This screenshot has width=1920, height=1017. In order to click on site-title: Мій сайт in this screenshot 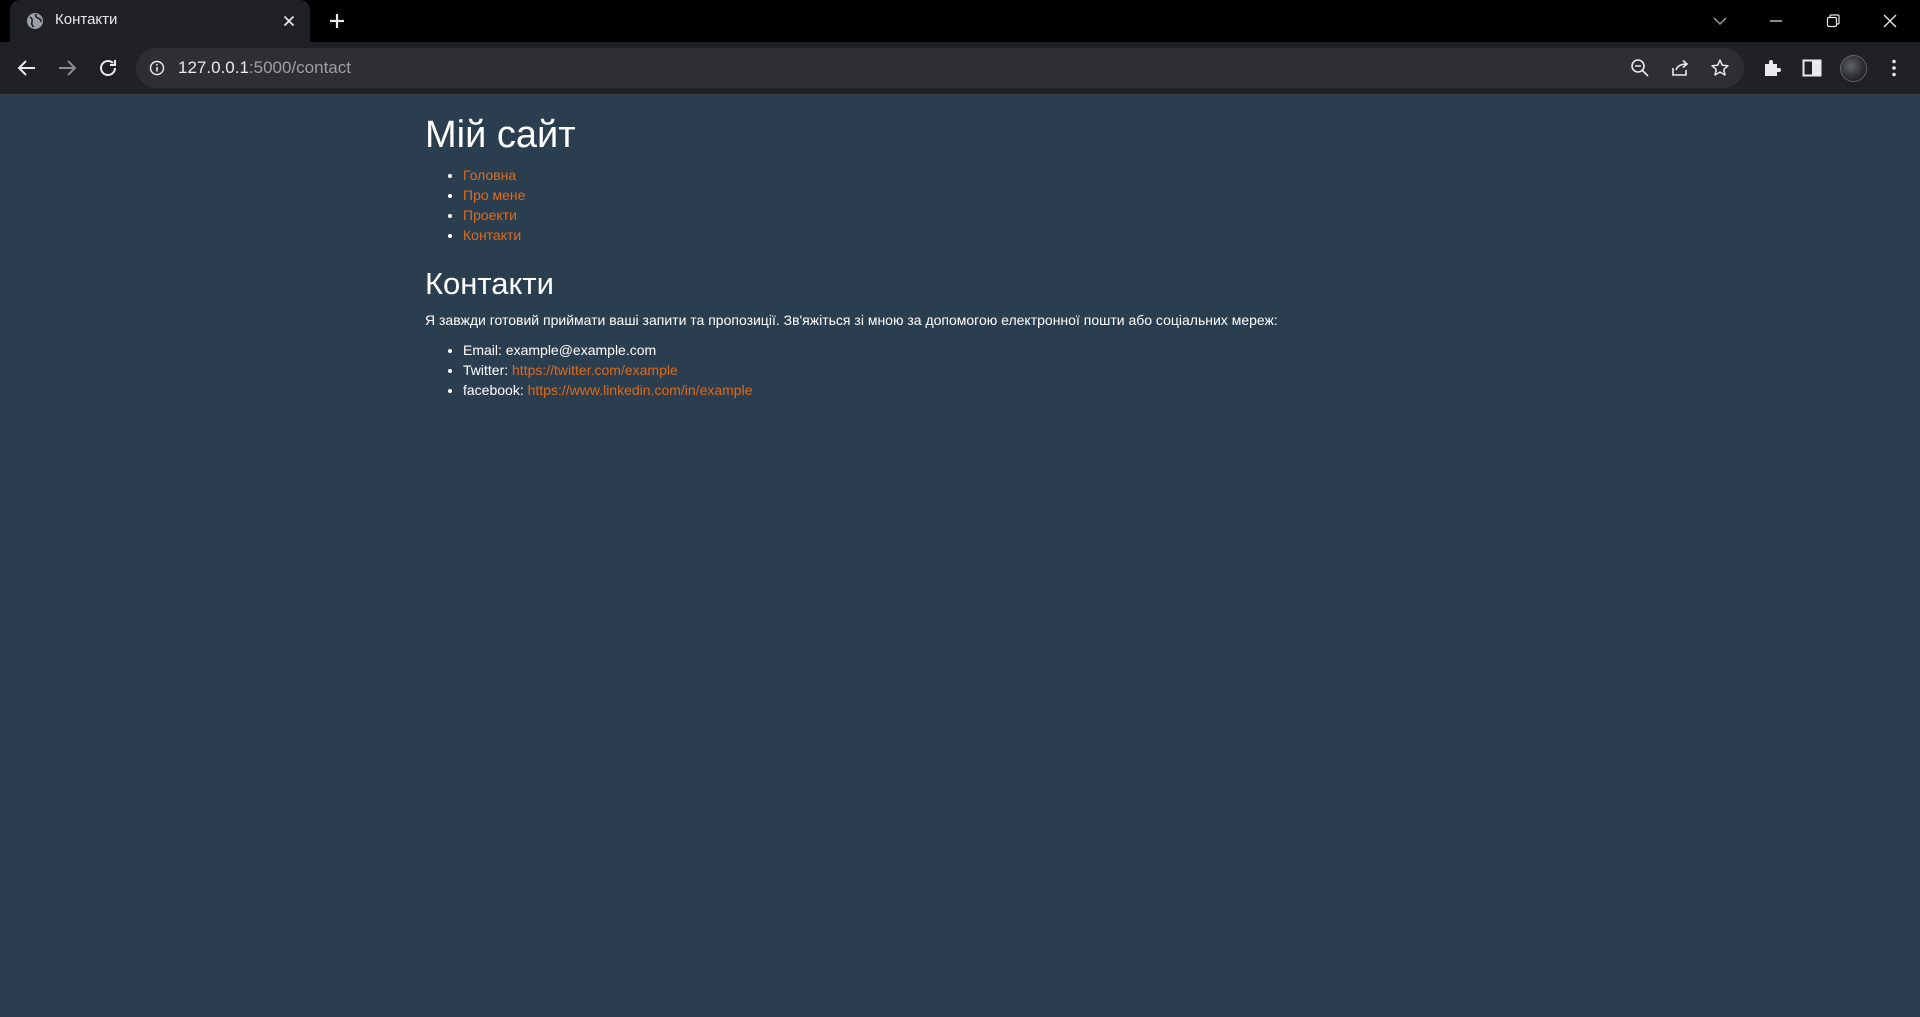, I will do `click(500, 135)`.